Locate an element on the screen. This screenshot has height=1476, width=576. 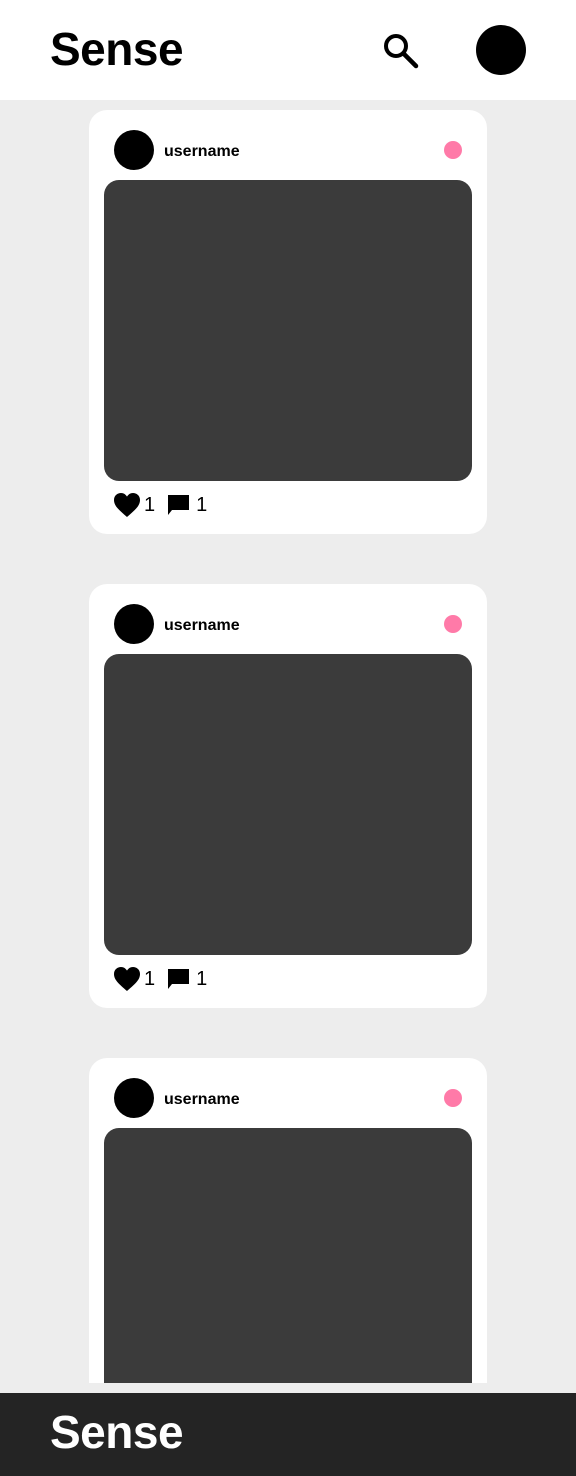
brand-logo: Sense is located at coordinates (117, 49).